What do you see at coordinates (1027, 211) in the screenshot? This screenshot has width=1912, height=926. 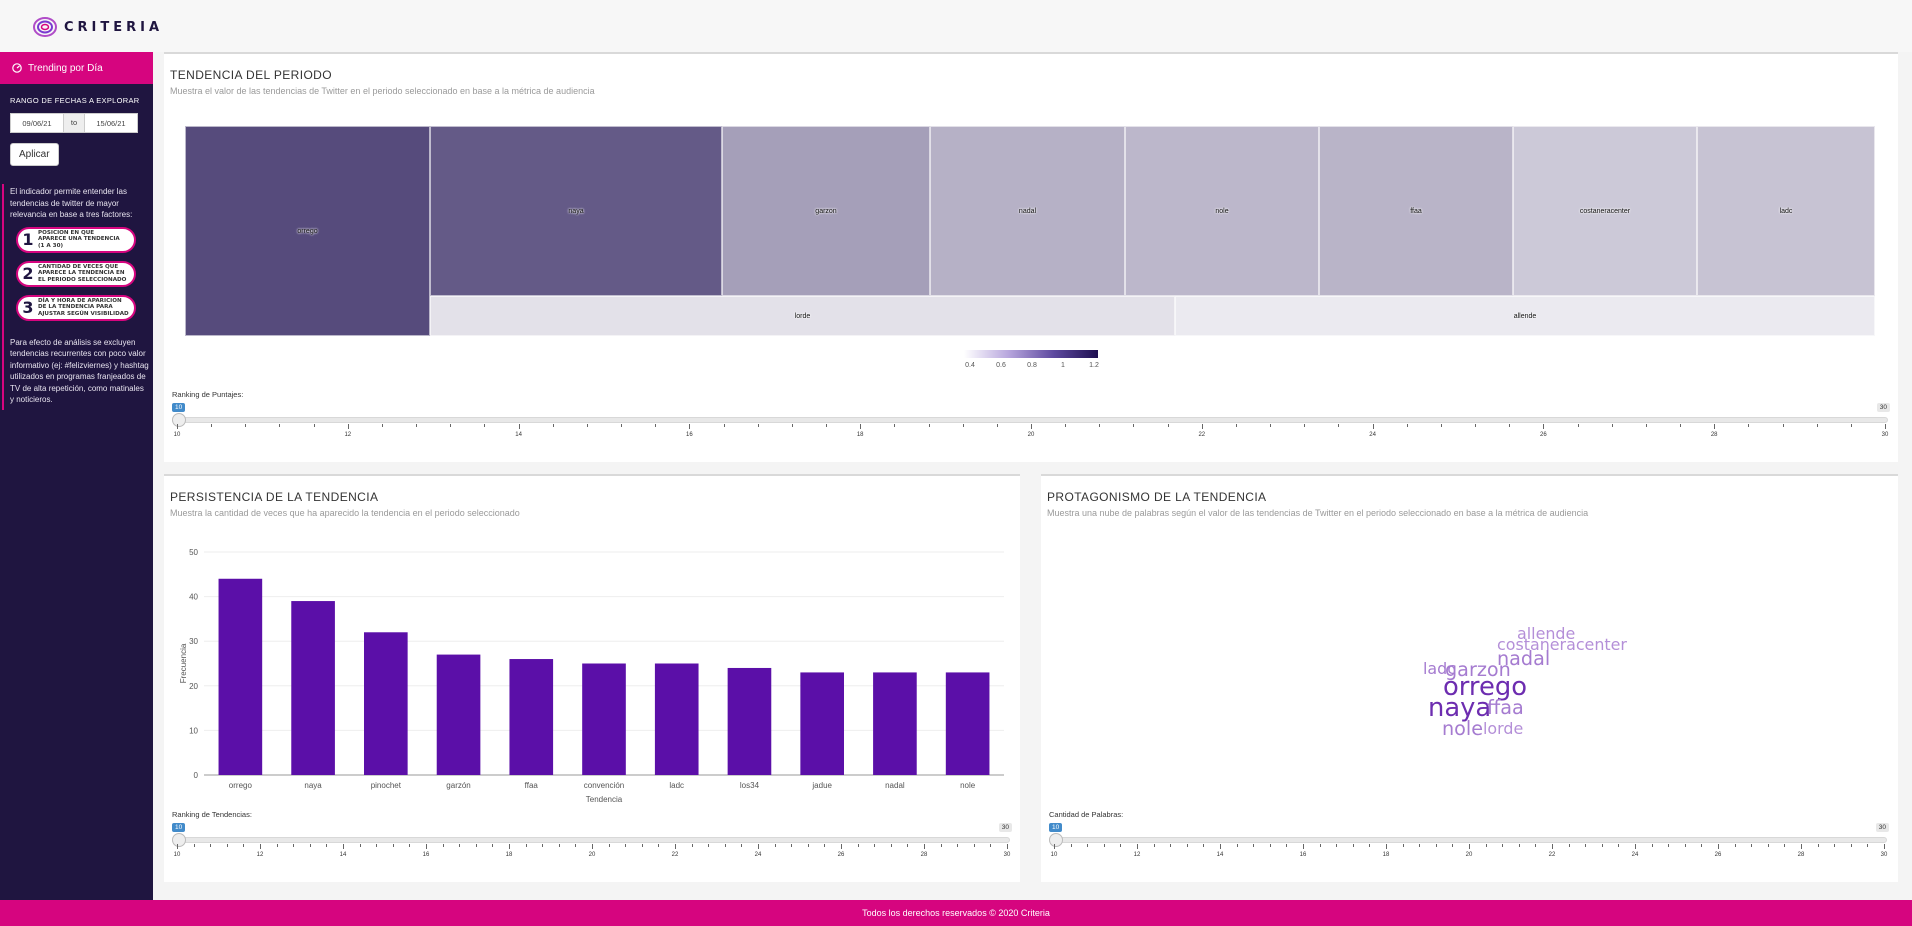 I see `treemap-cell-nadal: nadal` at bounding box center [1027, 211].